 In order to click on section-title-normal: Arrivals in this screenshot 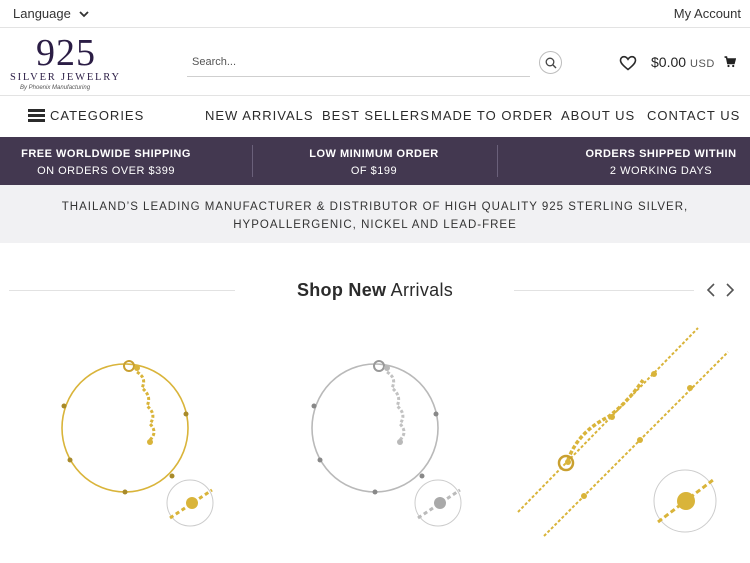, I will do `click(422, 290)`.